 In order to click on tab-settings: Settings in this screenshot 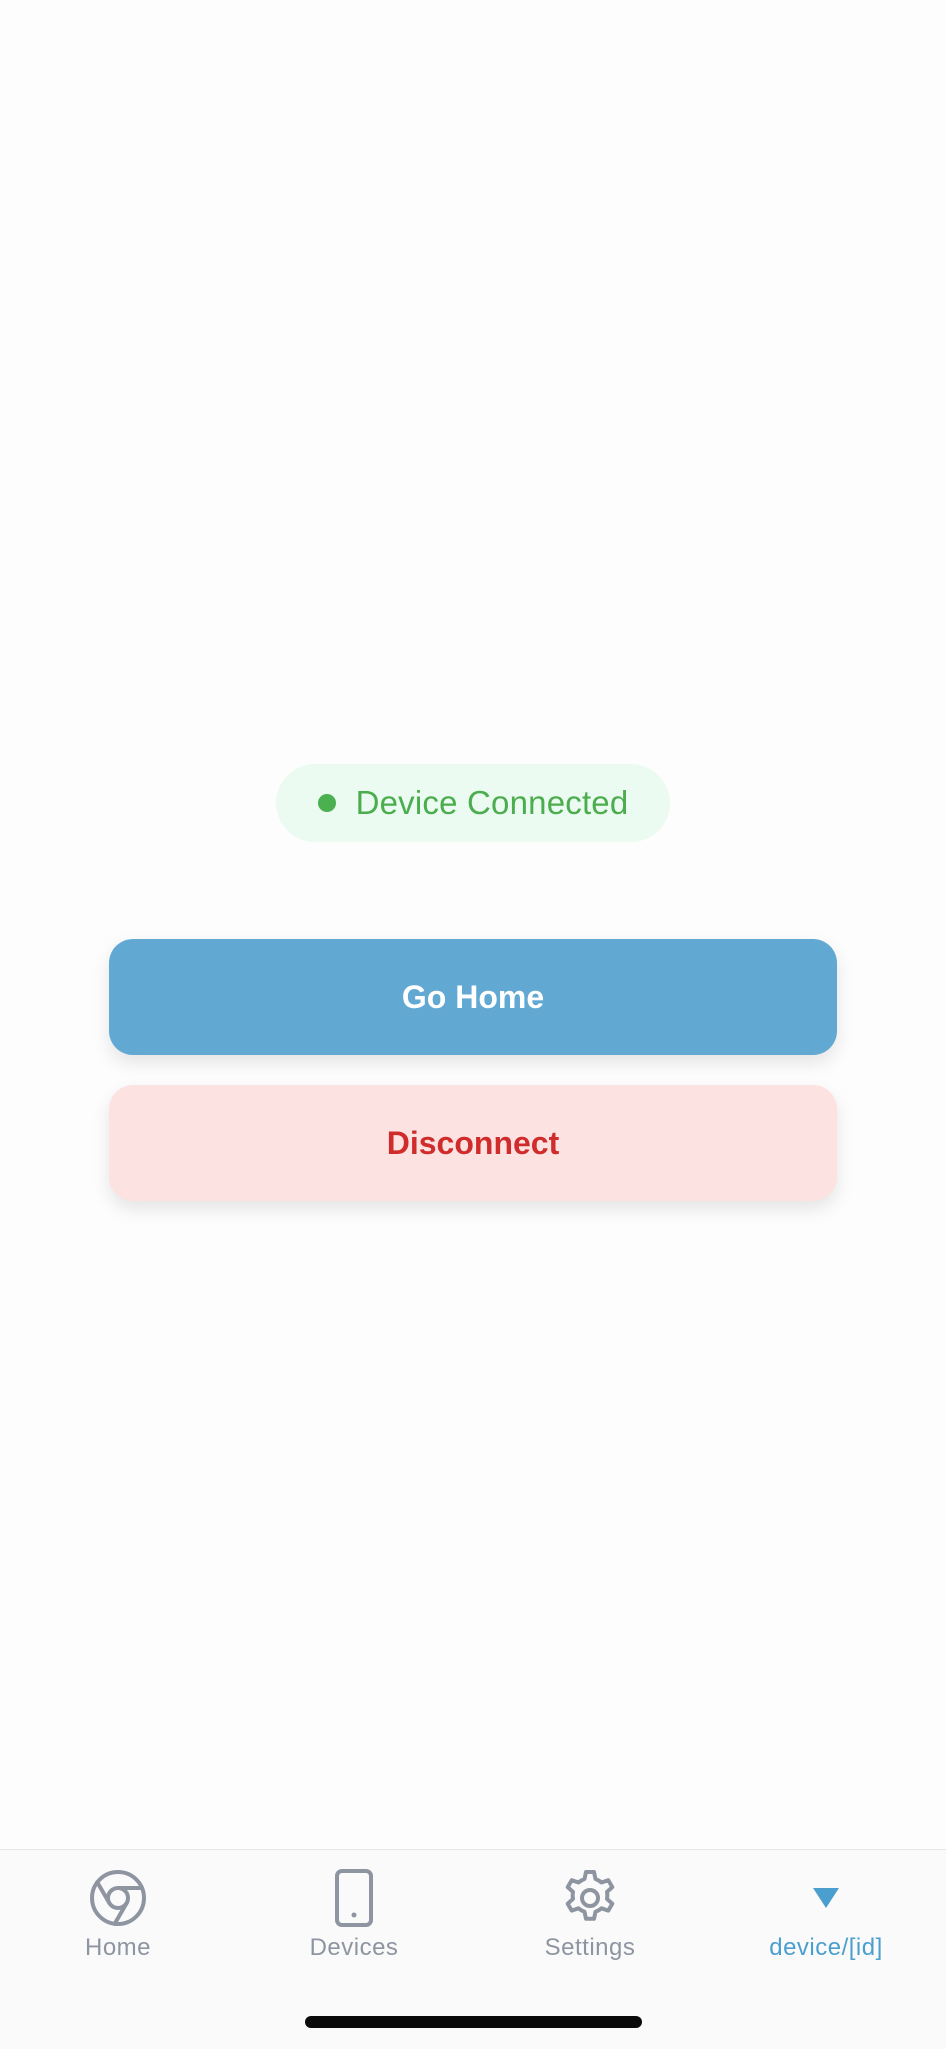, I will do `click(590, 1923)`.